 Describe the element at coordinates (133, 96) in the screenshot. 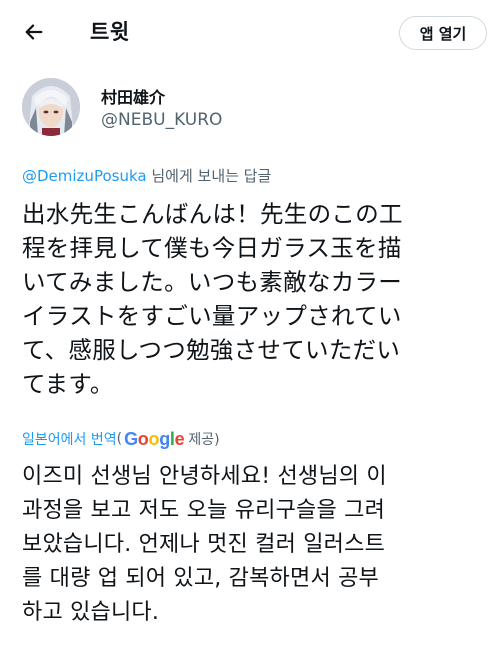

I see `display-name: 村田雄介` at that location.